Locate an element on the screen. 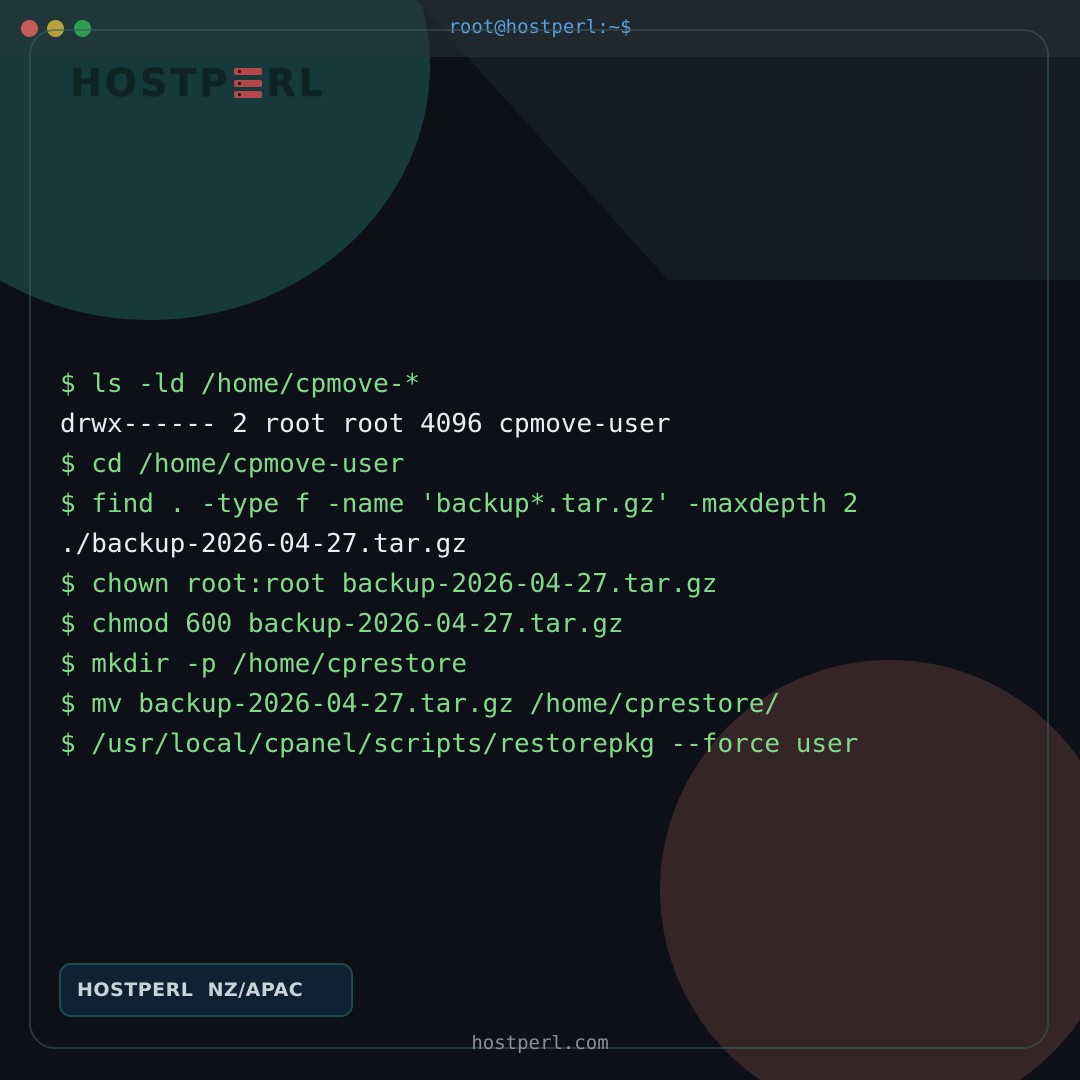 The width and height of the screenshot is (1080, 1080). footer-url: hostperl.com is located at coordinates (540, 1043).